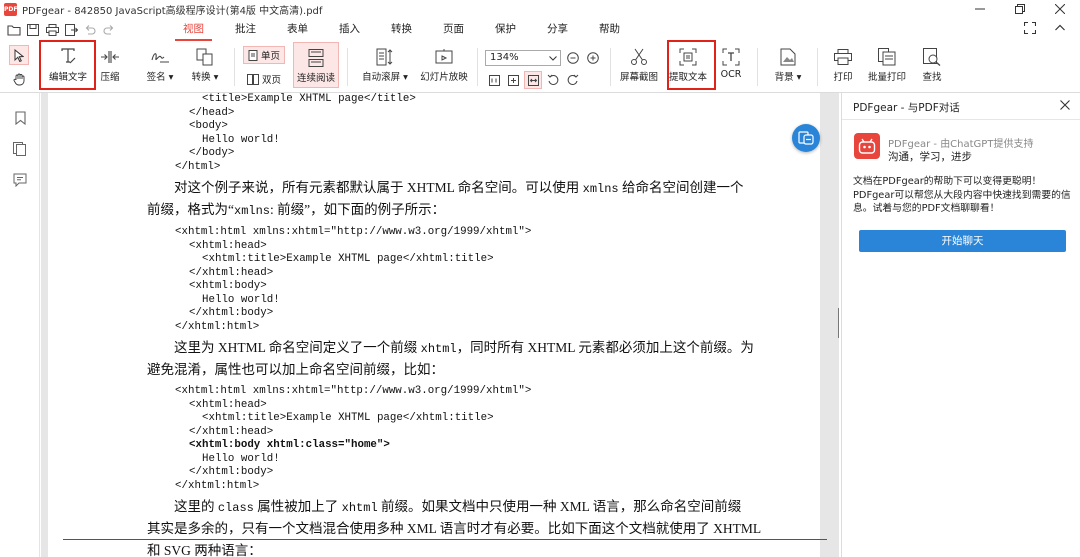  I want to click on single-page-icon, so click(253, 55).